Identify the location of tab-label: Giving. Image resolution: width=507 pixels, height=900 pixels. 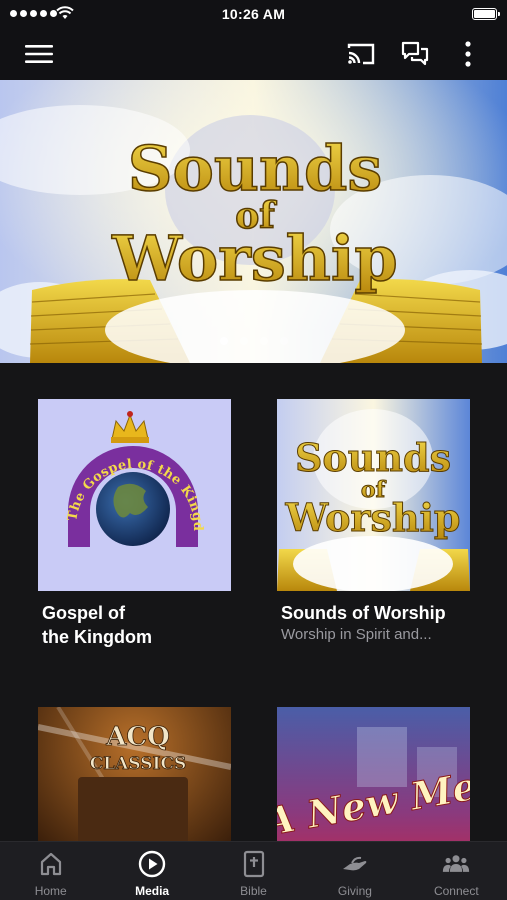
(354, 891).